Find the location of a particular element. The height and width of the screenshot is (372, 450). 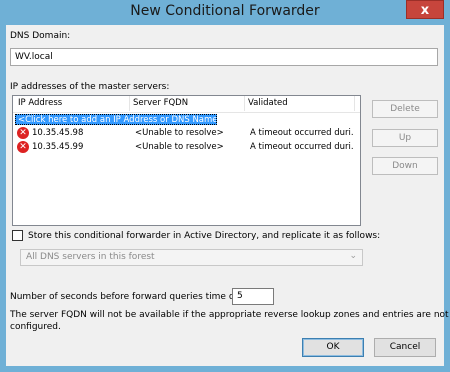

close-button: x is located at coordinates (425, 9).